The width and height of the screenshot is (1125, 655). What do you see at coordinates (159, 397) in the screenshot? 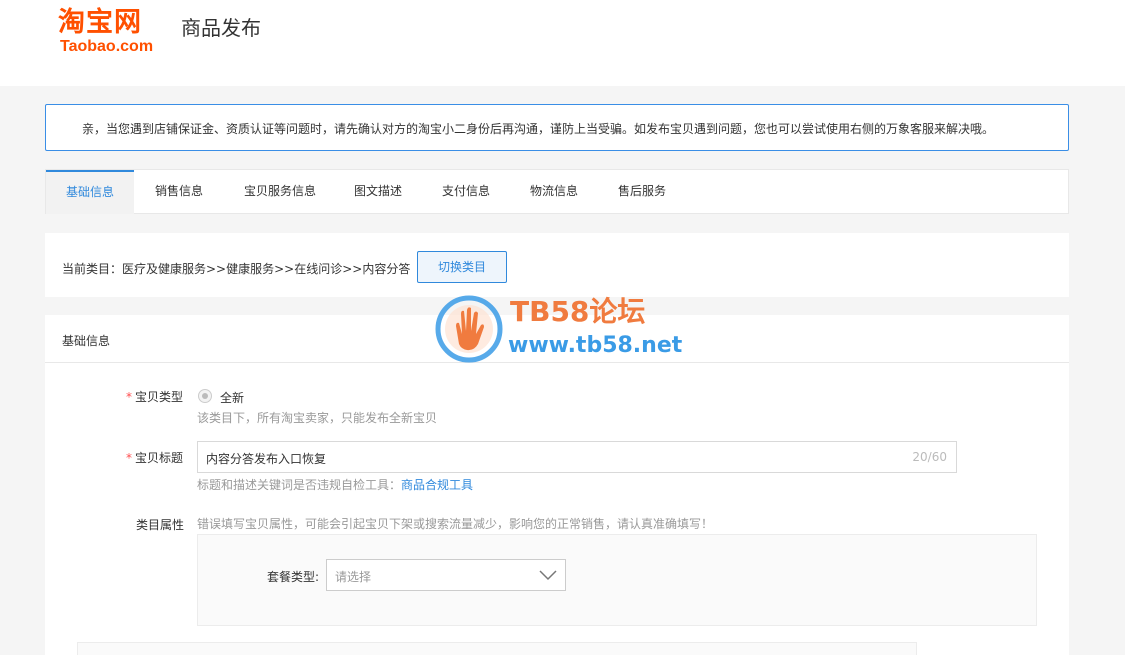
I see `item-type-label-text: 宝贝类型` at bounding box center [159, 397].